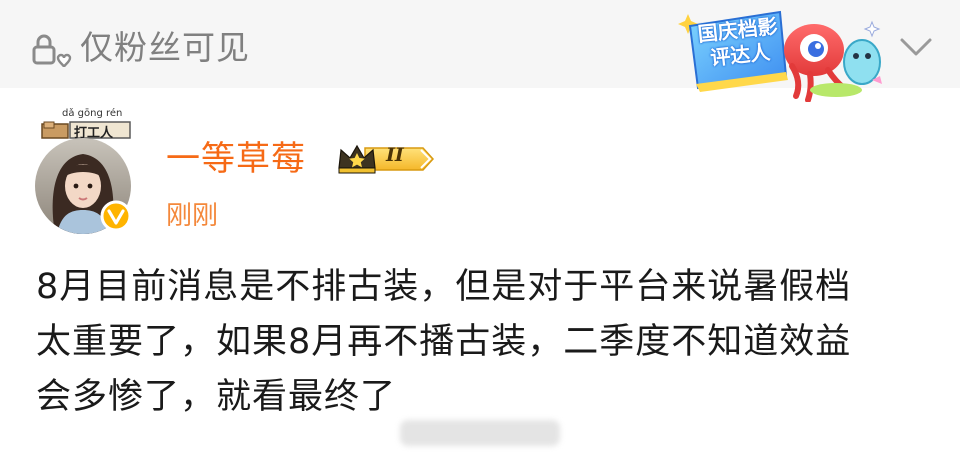 The width and height of the screenshot is (960, 459). Describe the element at coordinates (52, 51) in the screenshot. I see `lock-fans-icon` at that location.